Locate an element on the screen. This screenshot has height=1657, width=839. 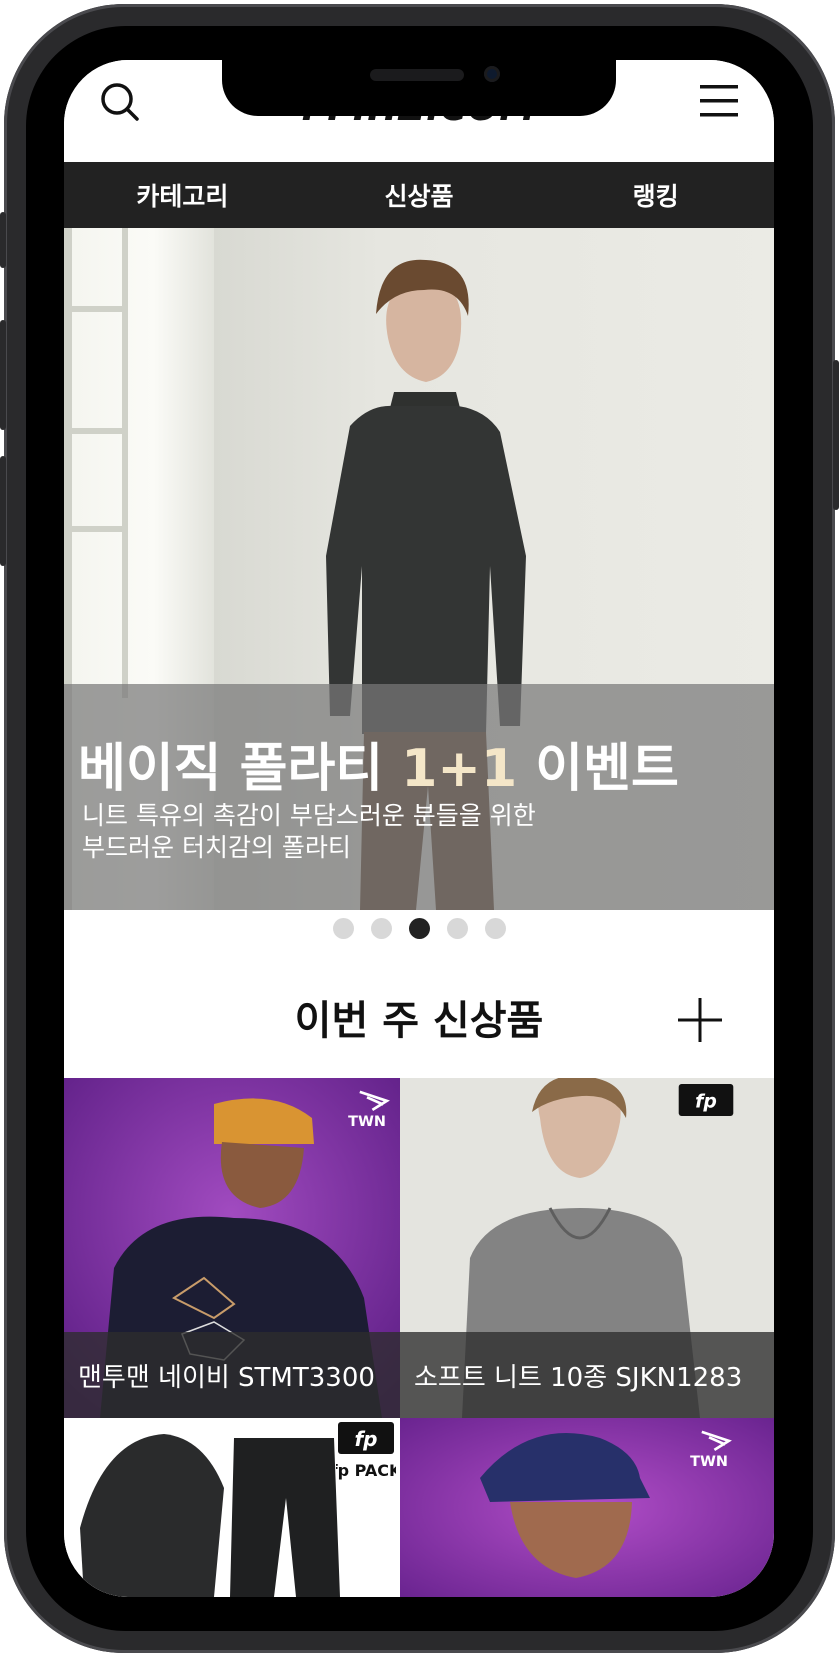
search-icon is located at coordinates (120, 102).